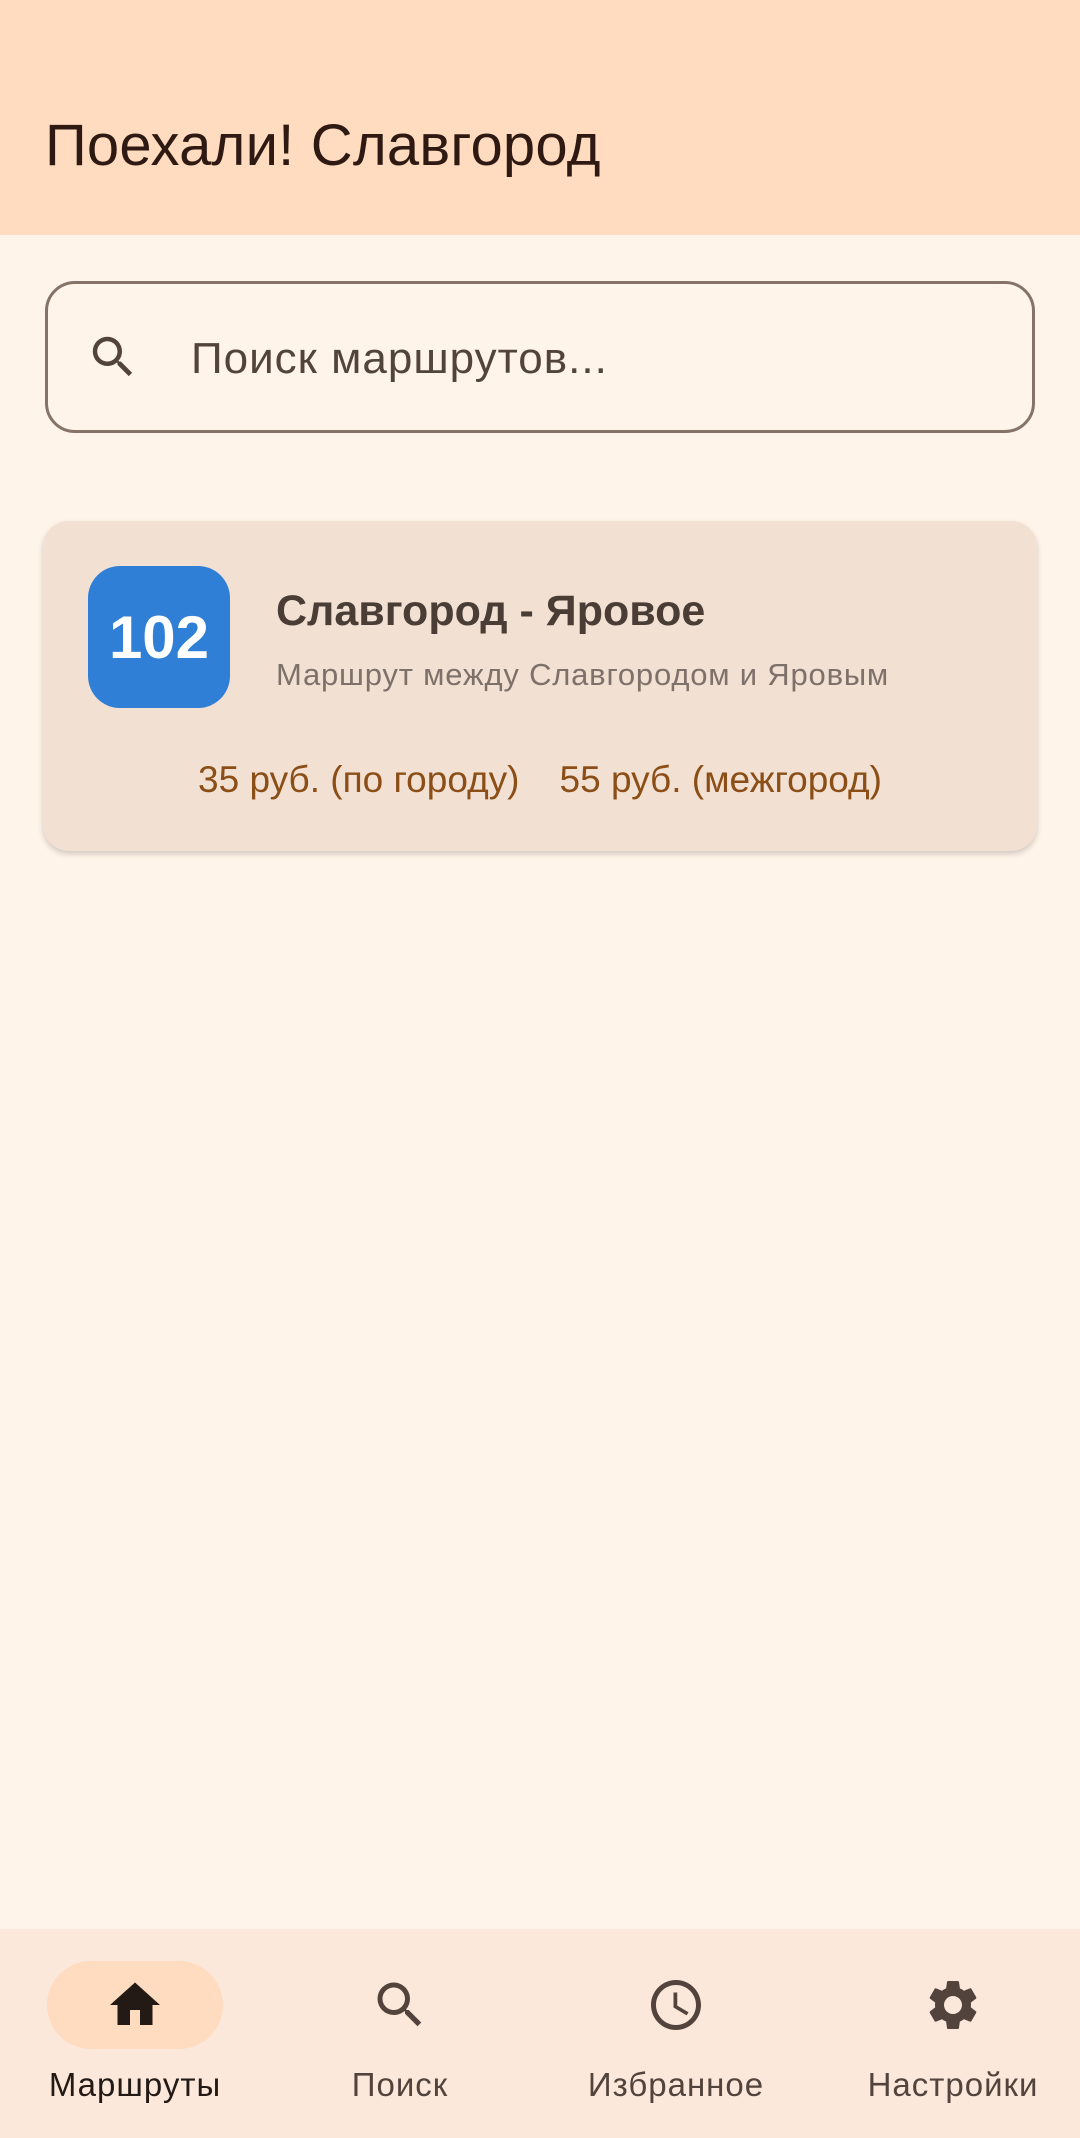 The image size is (1080, 2138). Describe the element at coordinates (676, 2033) in the screenshot. I see `nav-item-favorites: Избранное` at that location.